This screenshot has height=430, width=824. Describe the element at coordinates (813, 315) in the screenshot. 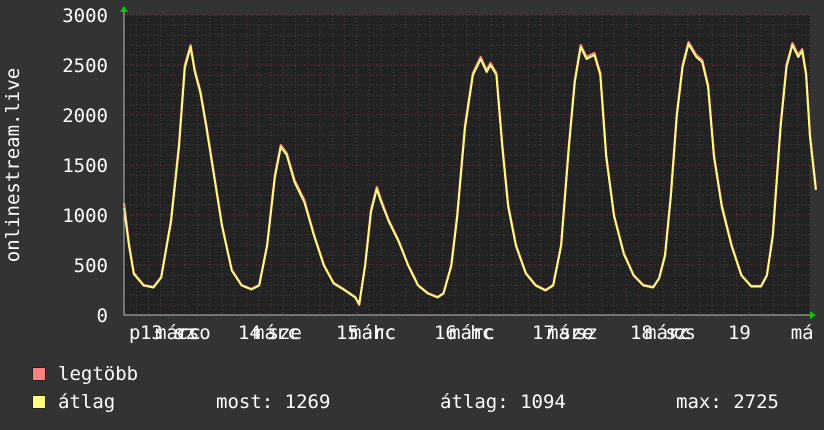

I see `x-axis-arrow` at that location.